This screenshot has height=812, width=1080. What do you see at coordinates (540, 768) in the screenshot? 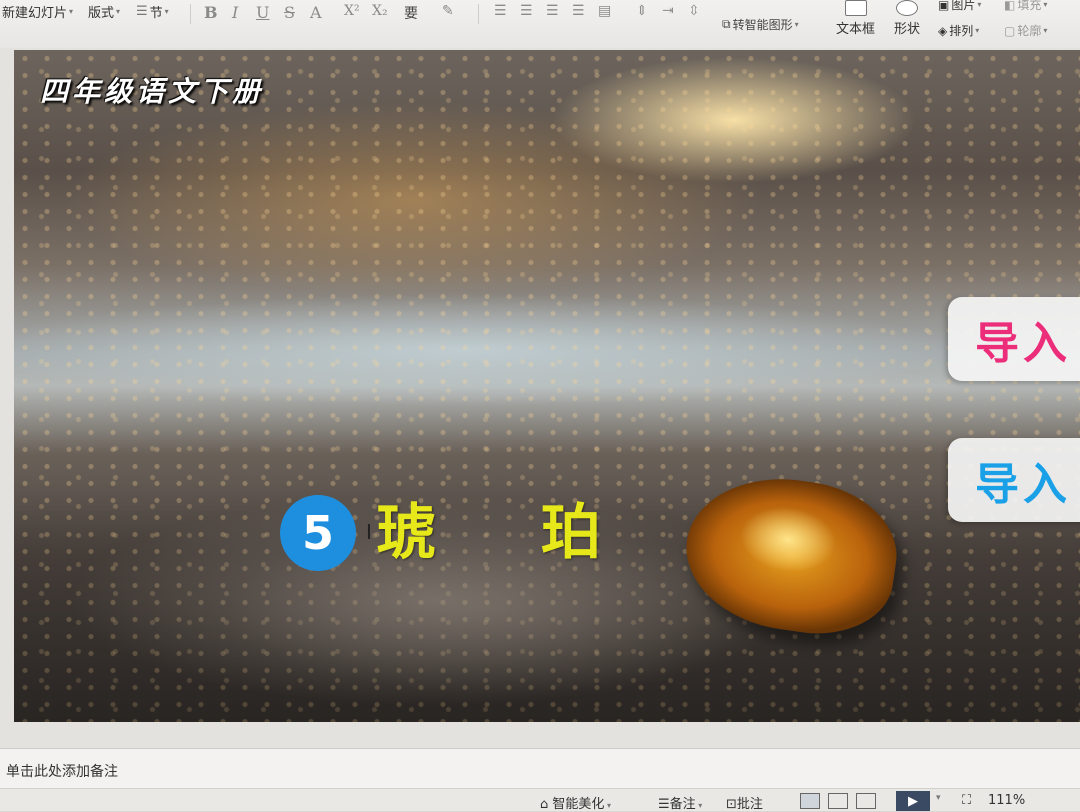
I see `notes-pane: 单击此处添加备注` at bounding box center [540, 768].